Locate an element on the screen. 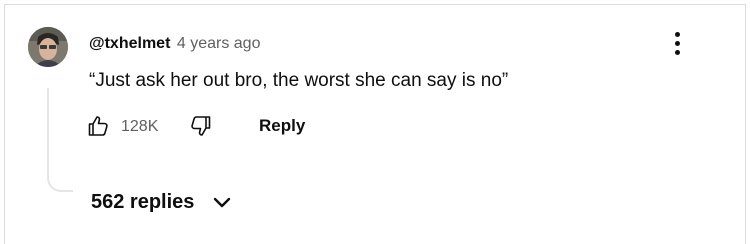  like-count: 128K is located at coordinates (140, 126).